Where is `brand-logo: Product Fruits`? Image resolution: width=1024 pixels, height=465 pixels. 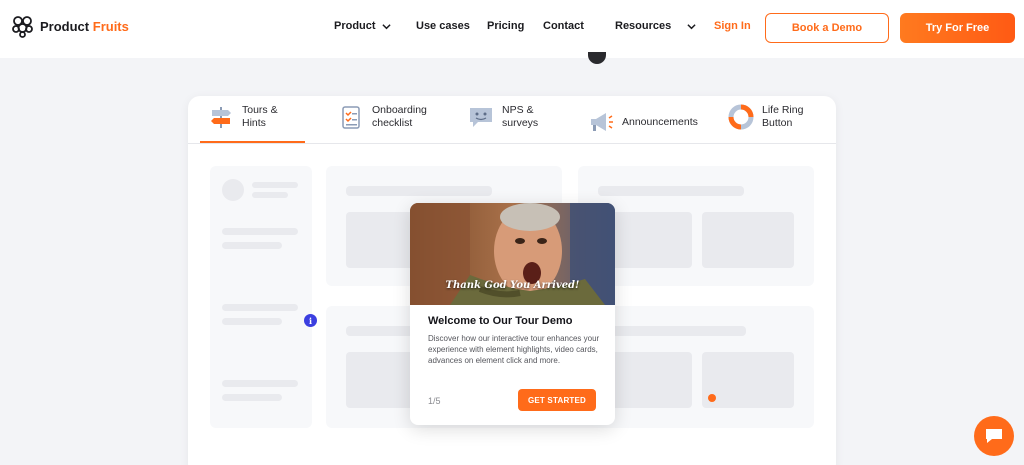
brand-logo: Product Fruits is located at coordinates (70, 26).